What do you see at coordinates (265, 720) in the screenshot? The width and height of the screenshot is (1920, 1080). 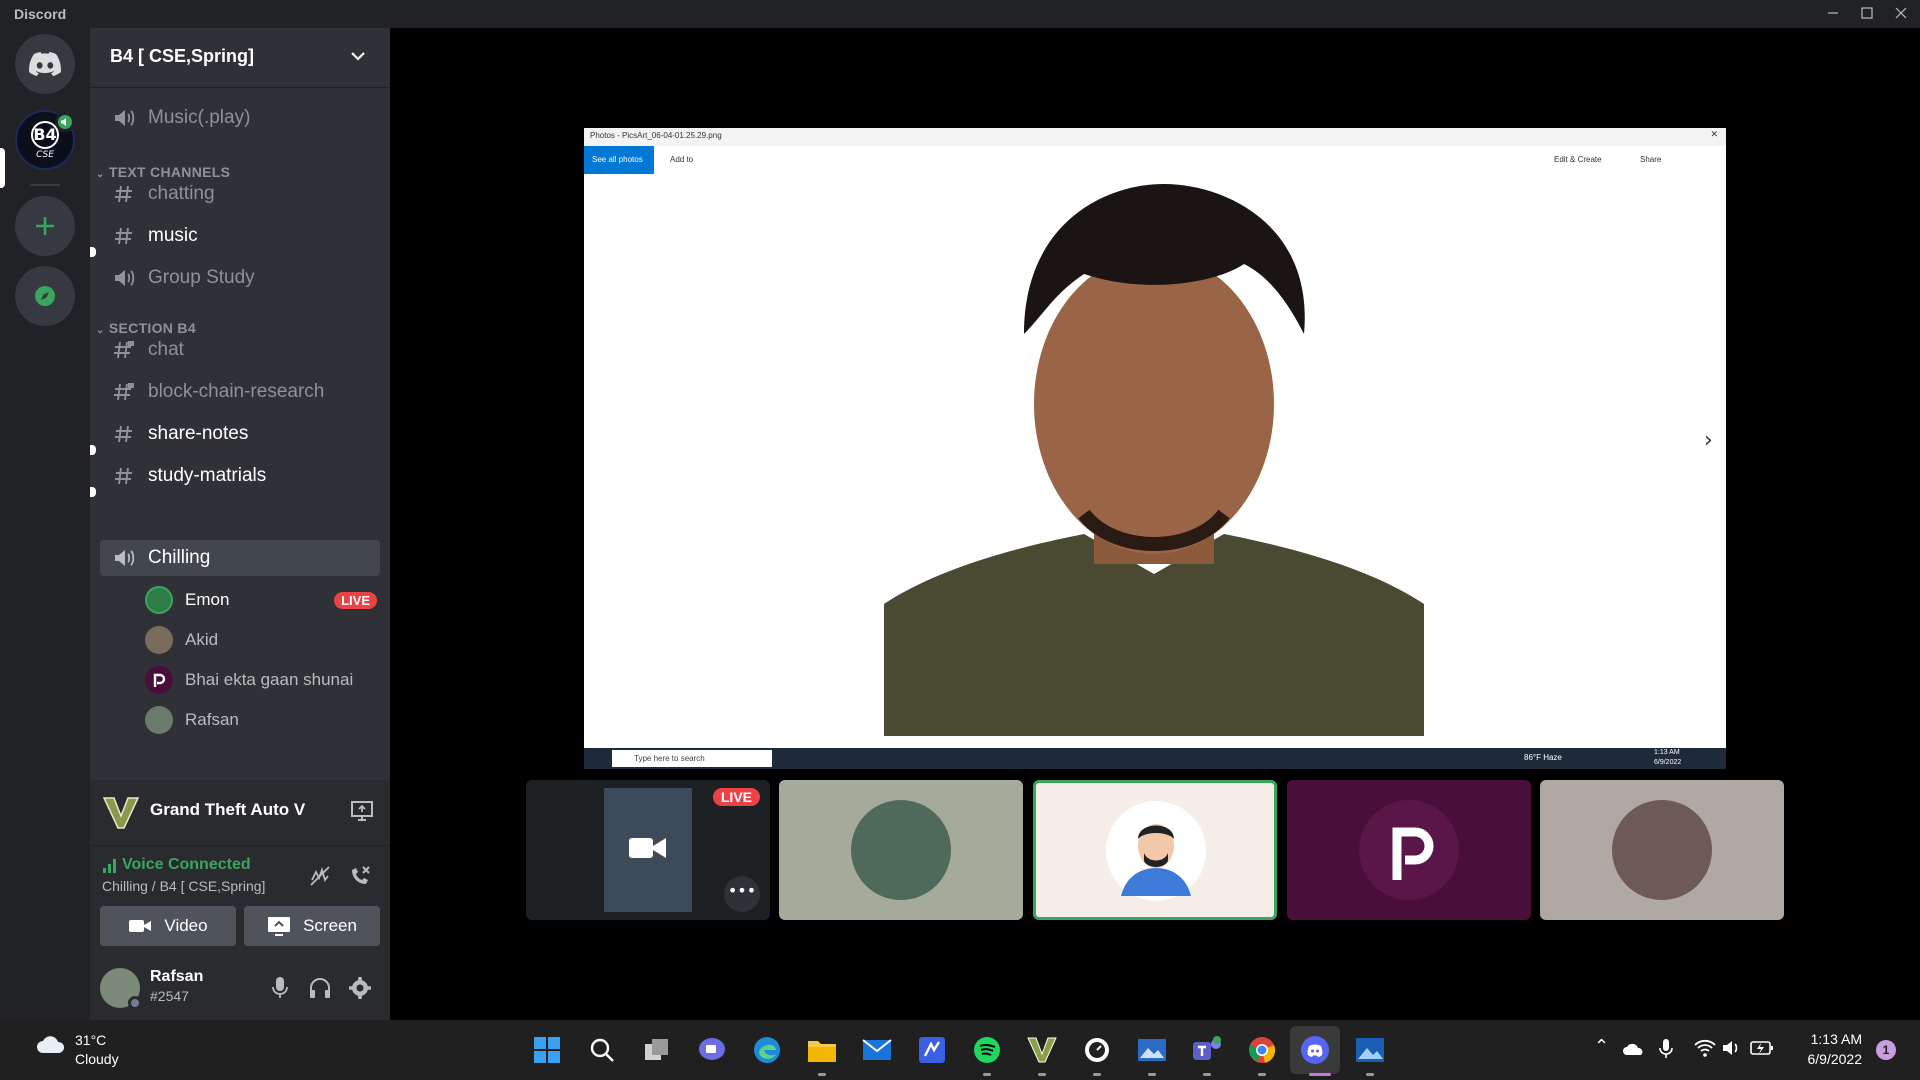 I see `voice-user-rafsan: Rafsan` at bounding box center [265, 720].